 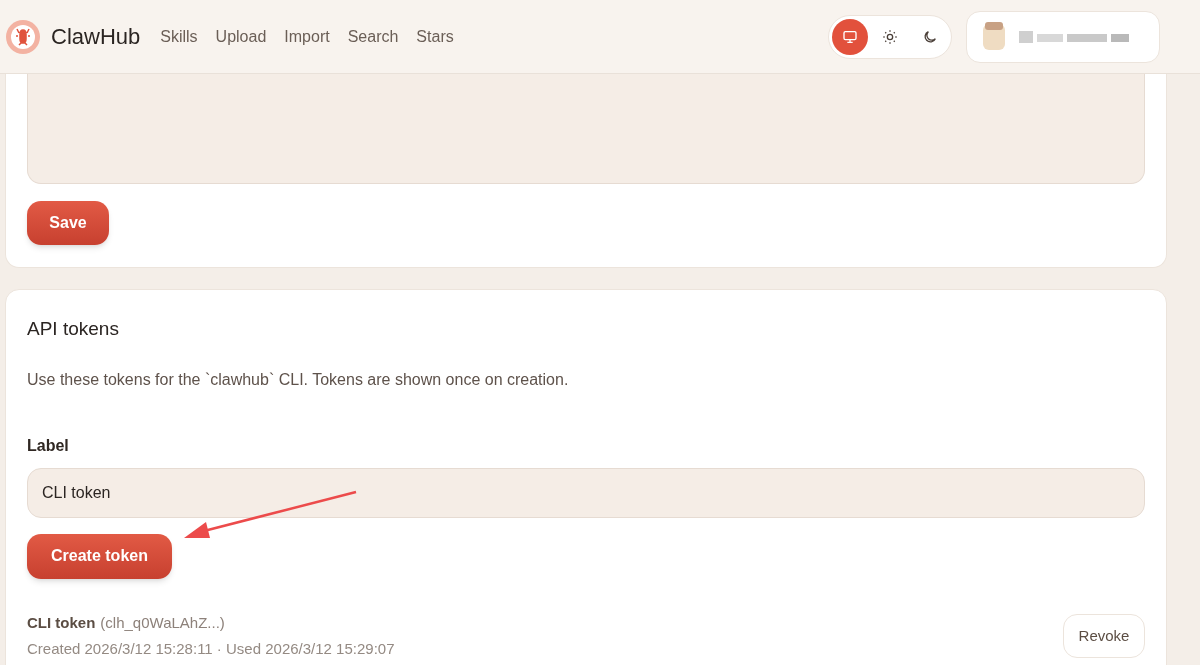 What do you see at coordinates (1063, 36) in the screenshot?
I see `user-menu` at bounding box center [1063, 36].